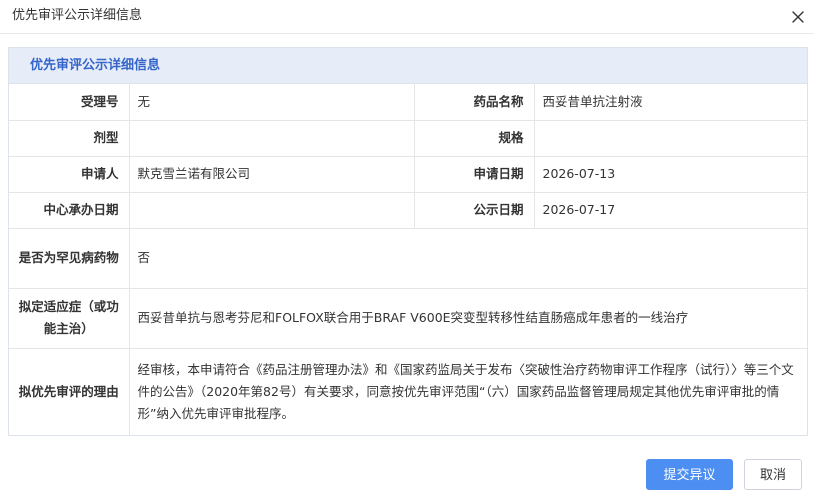  What do you see at coordinates (670, 138) in the screenshot?
I see `specification-value` at bounding box center [670, 138].